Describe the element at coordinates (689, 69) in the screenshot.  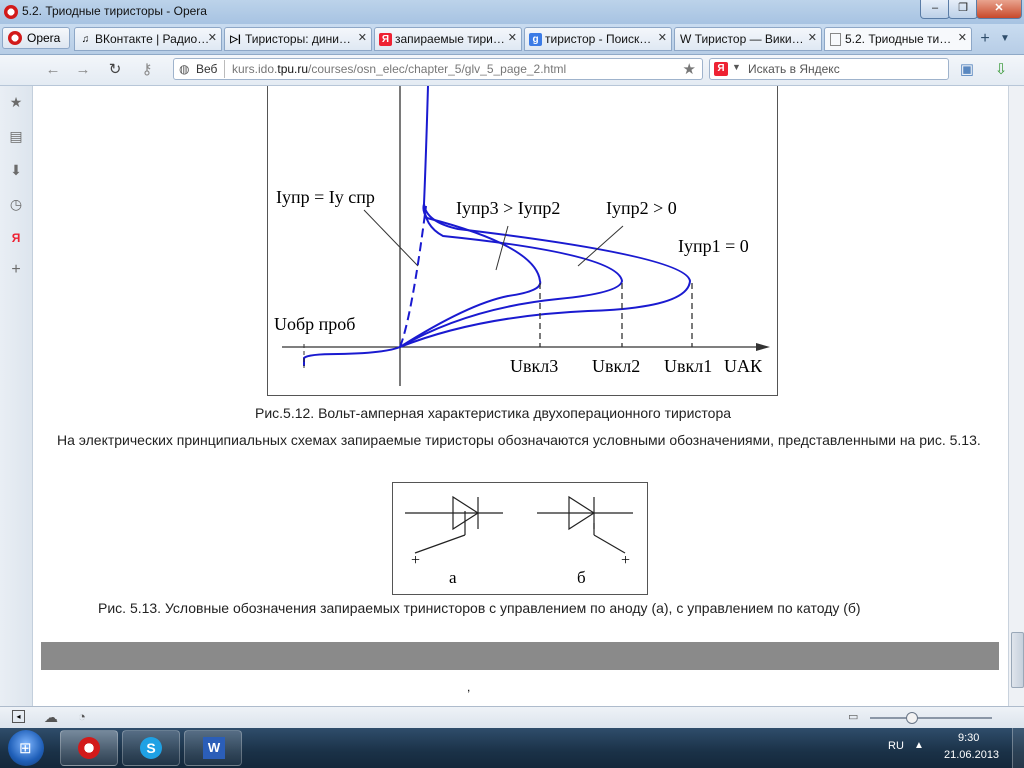
I see `bookmark-star-icon: ★` at that location.